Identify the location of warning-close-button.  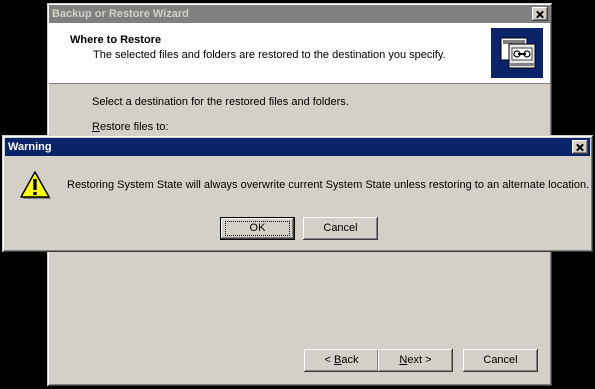
(580, 147).